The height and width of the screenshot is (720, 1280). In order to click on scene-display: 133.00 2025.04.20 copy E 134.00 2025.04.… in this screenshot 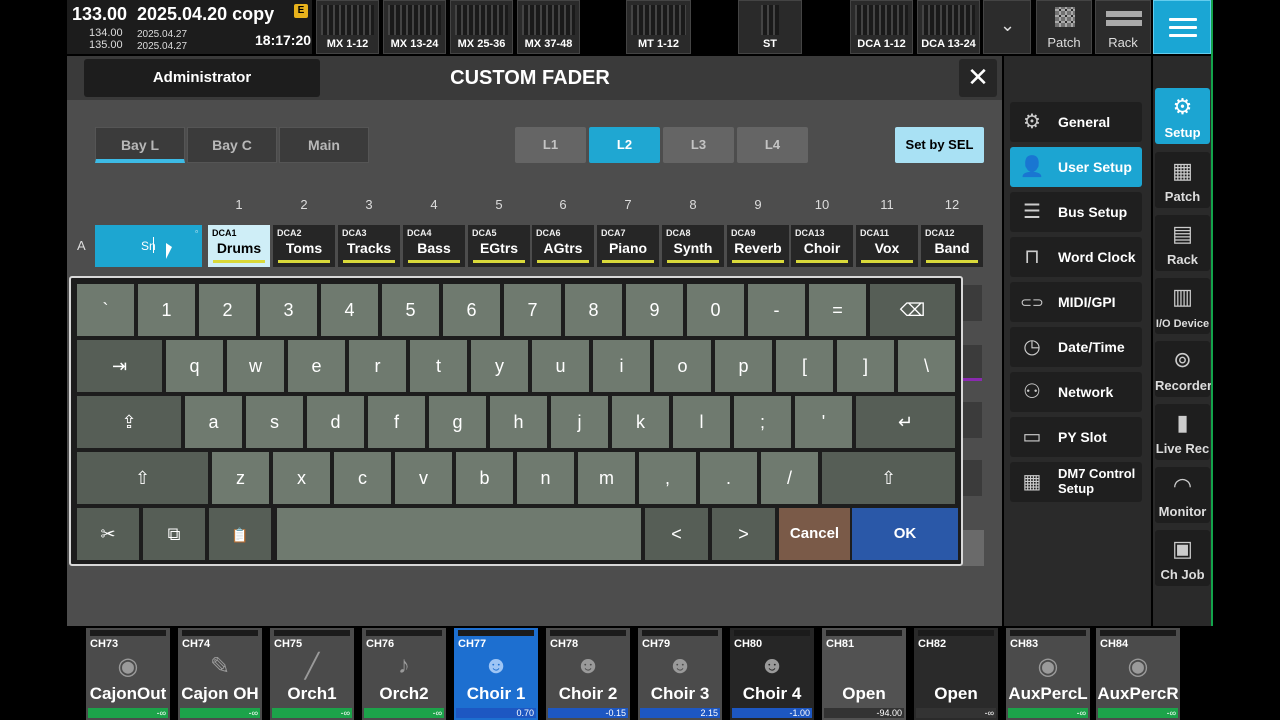, I will do `click(189, 27)`.